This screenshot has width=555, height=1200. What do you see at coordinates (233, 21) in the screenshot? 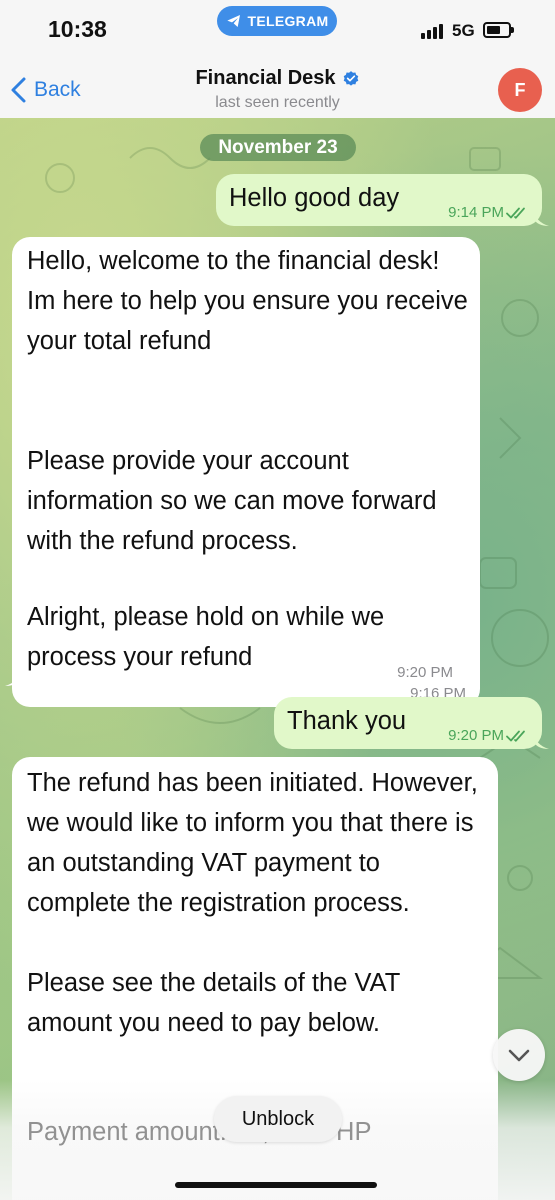
I see `paper-plane-icon` at bounding box center [233, 21].